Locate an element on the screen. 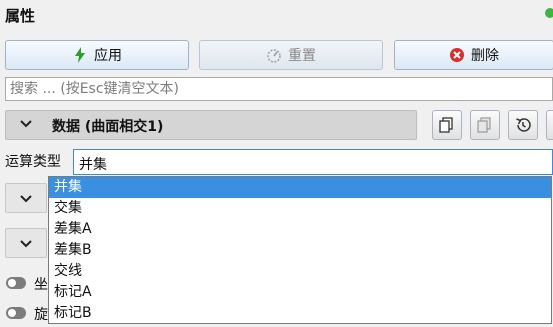  more-toolbar-button is located at coordinates (549, 125).